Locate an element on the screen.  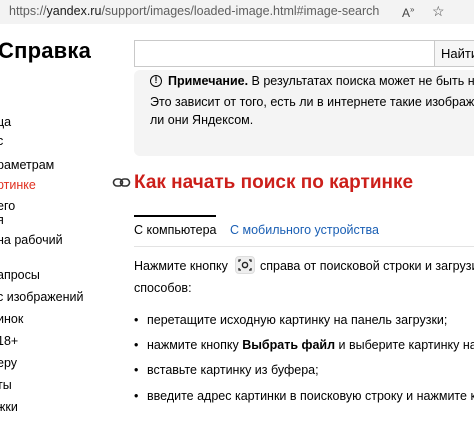
note-line-3: ли они Яндексом. is located at coordinates (202, 120).